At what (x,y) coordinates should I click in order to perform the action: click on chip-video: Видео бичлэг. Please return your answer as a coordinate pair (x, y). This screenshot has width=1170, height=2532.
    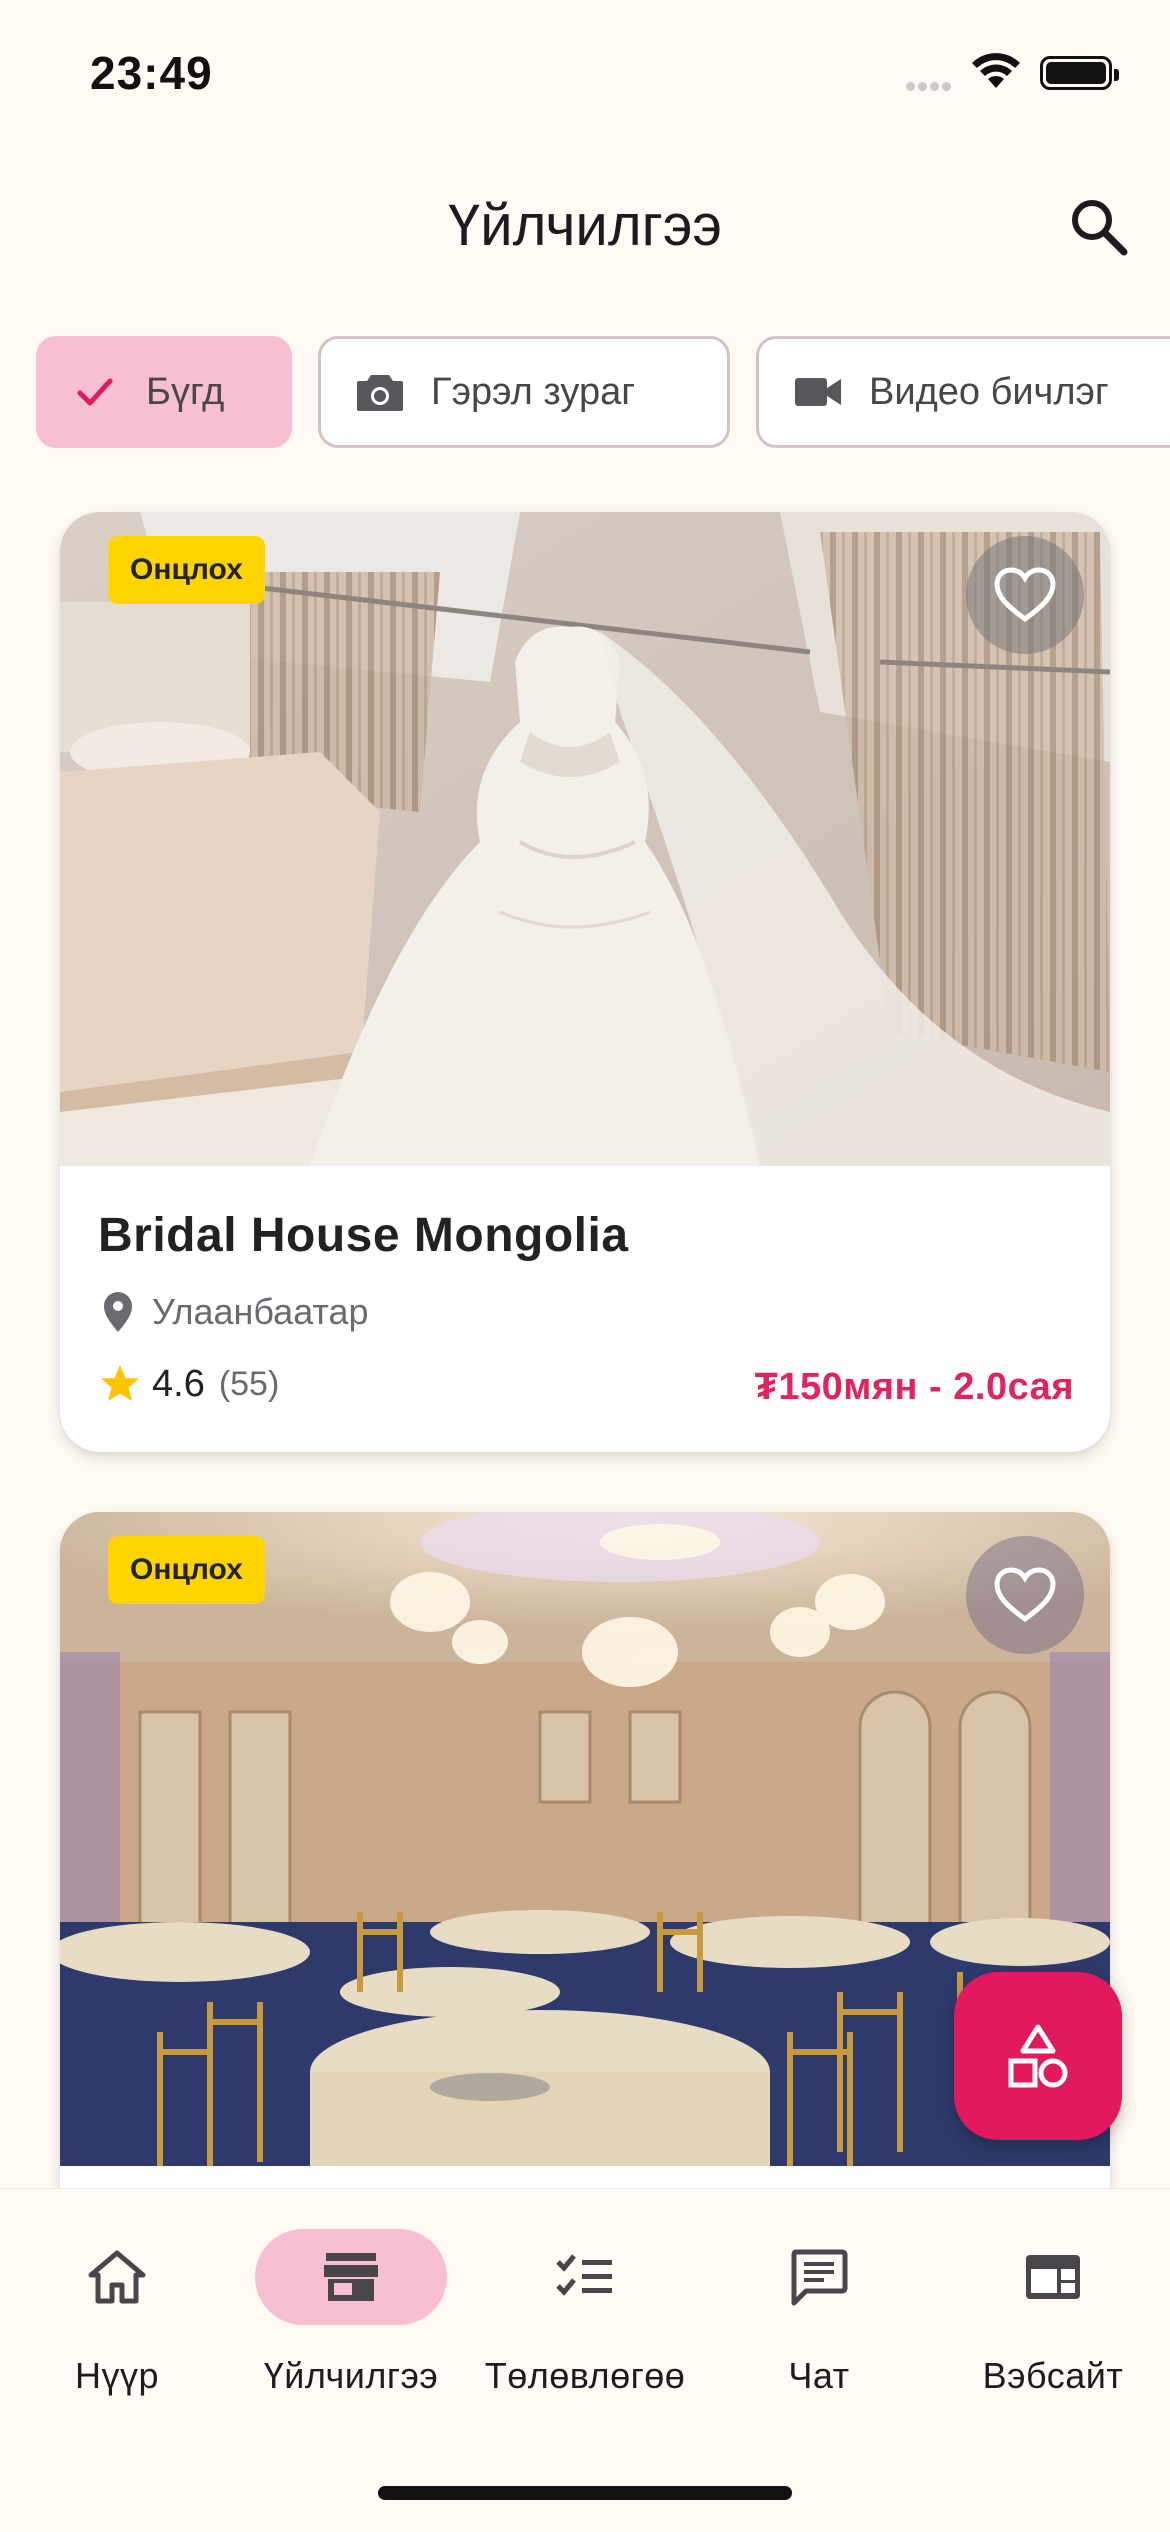
    Looking at the image, I should click on (963, 392).